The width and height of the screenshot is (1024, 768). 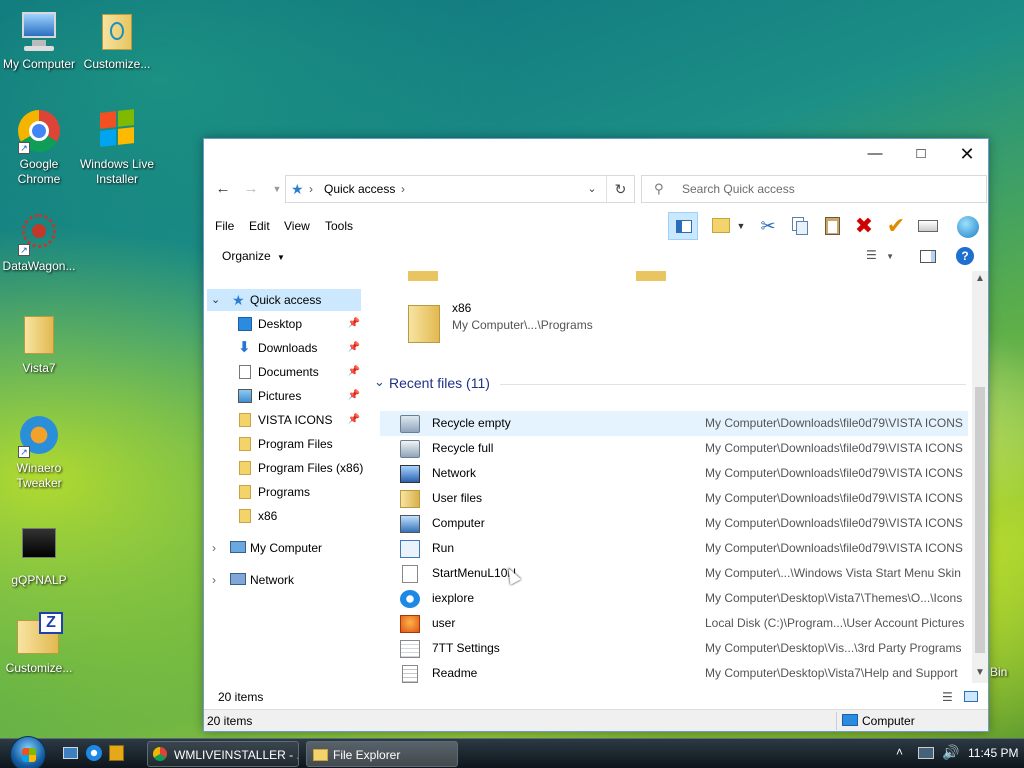 What do you see at coordinates (284, 300) in the screenshot?
I see `nav-quick-access: ⌄ ★ Quick access` at bounding box center [284, 300].